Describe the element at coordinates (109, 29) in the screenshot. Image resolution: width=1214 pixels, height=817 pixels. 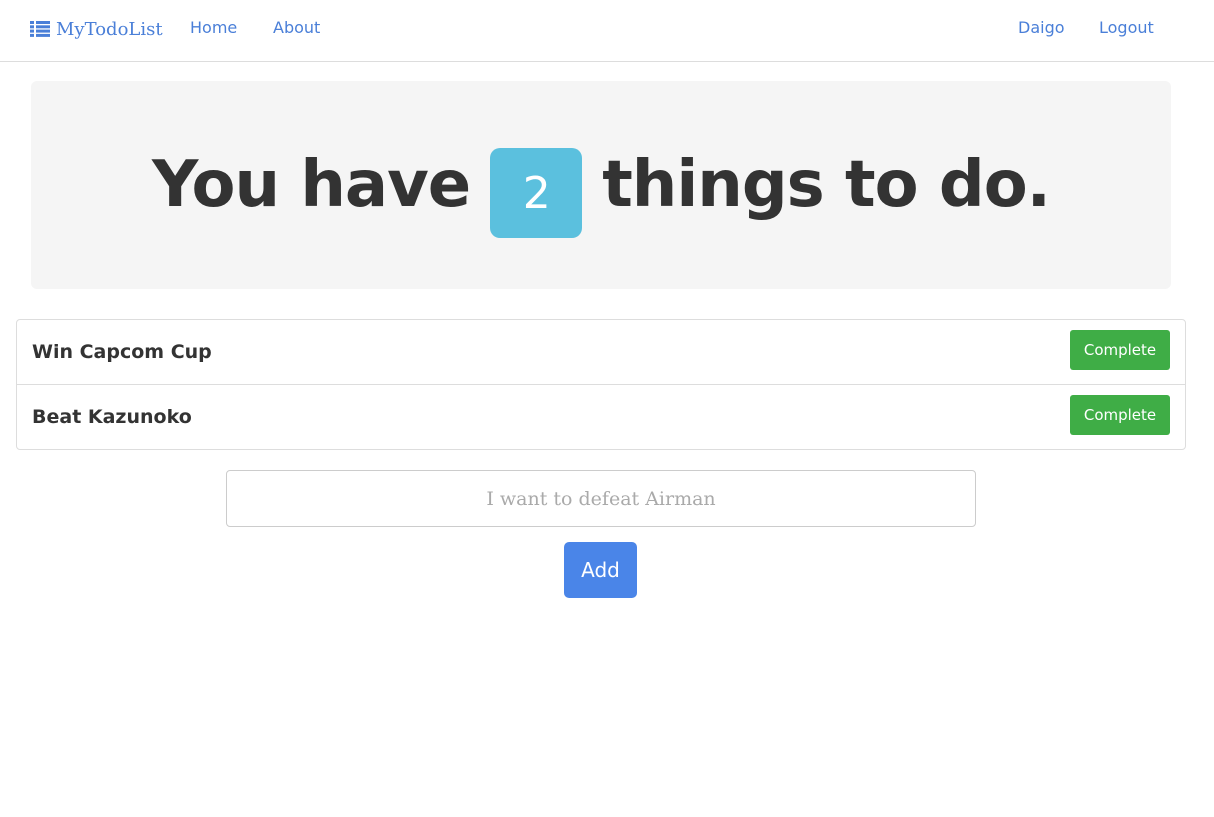
I see `brand-name: MyTodoList` at that location.